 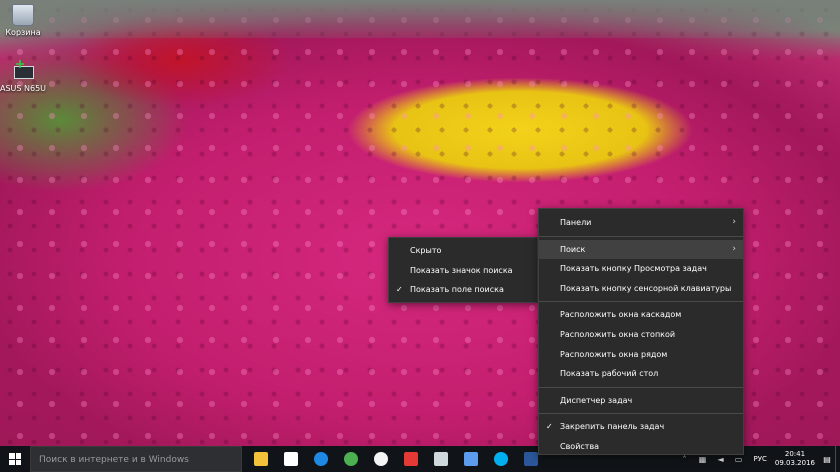 I want to click on menu-item-task-manager: Диспетчер задач, so click(x=641, y=401).